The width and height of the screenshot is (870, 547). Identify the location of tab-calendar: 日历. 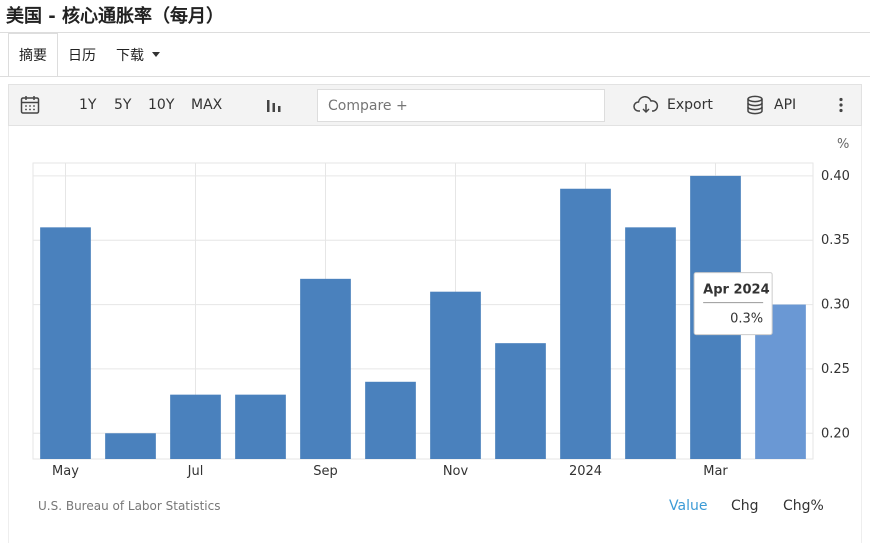
(82, 54).